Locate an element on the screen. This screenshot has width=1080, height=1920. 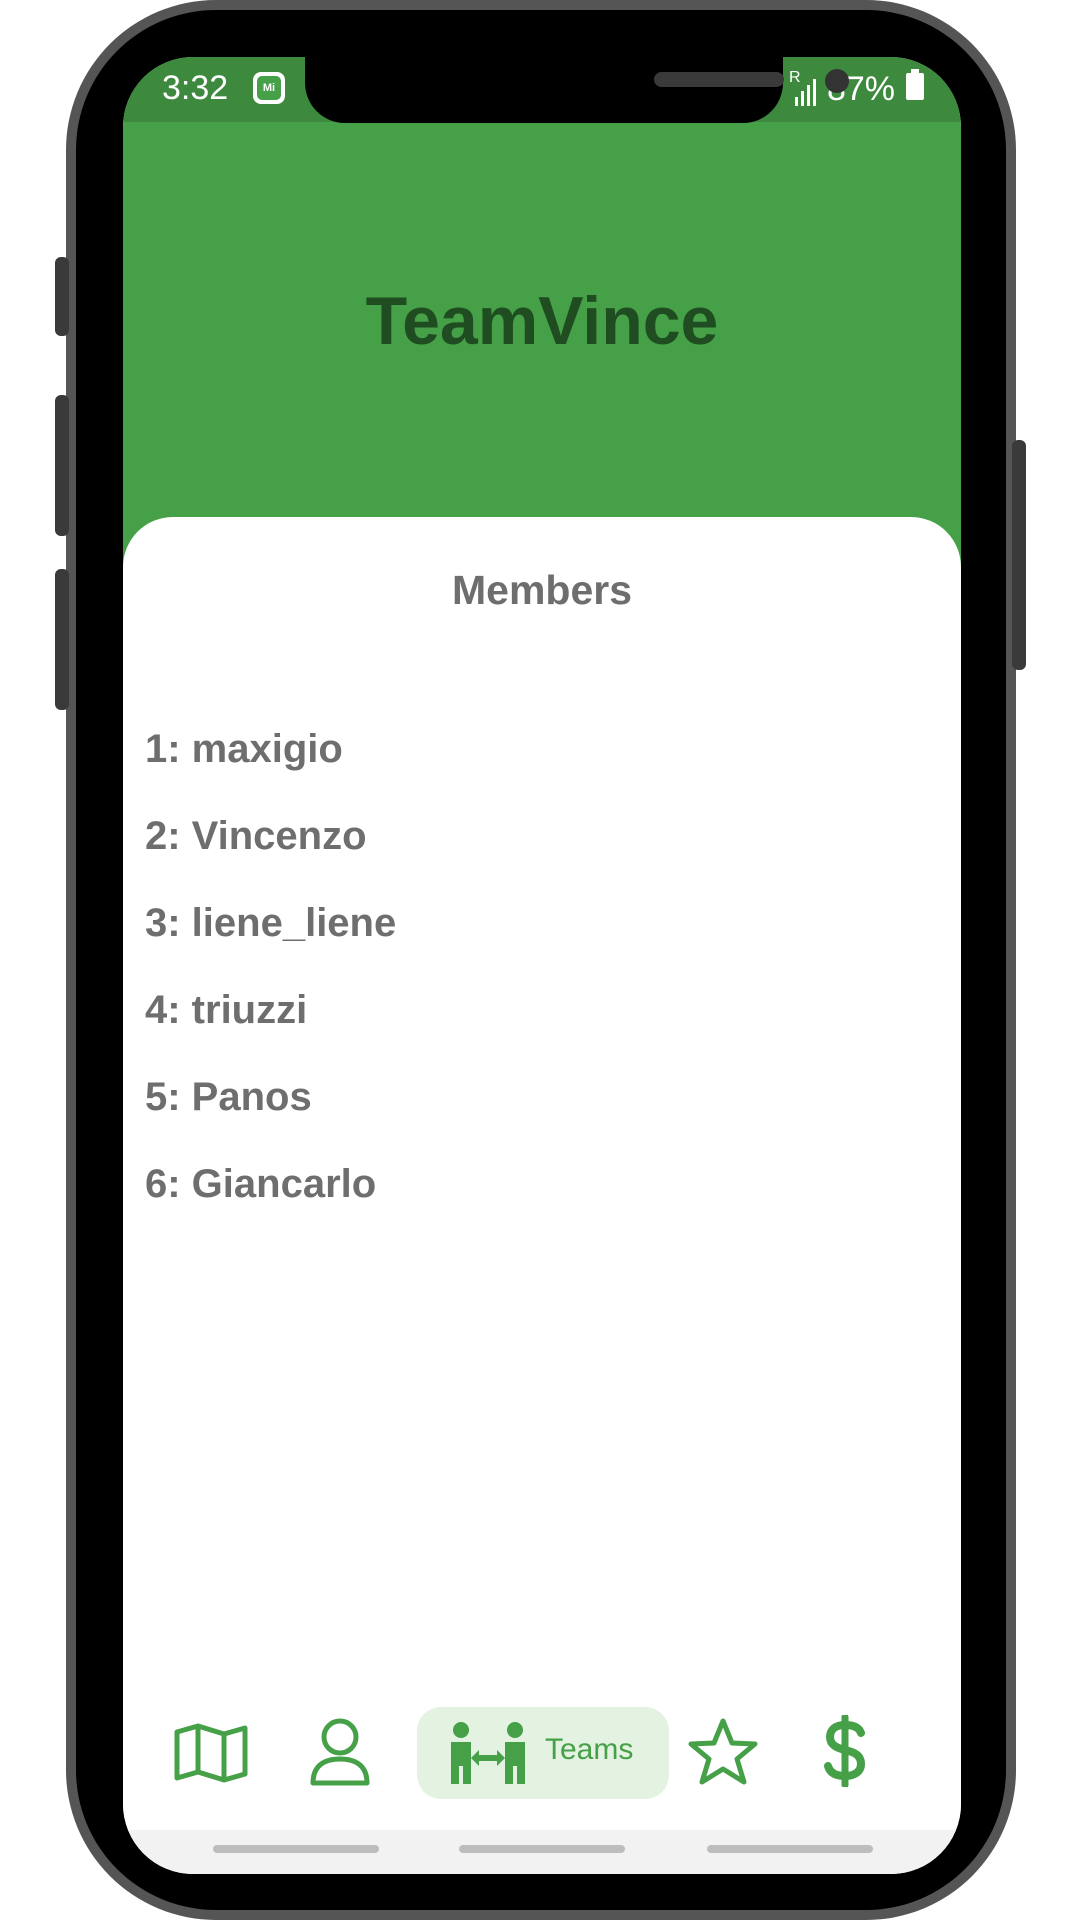
member-item: 2: Vincenzo is located at coordinates (256, 836).